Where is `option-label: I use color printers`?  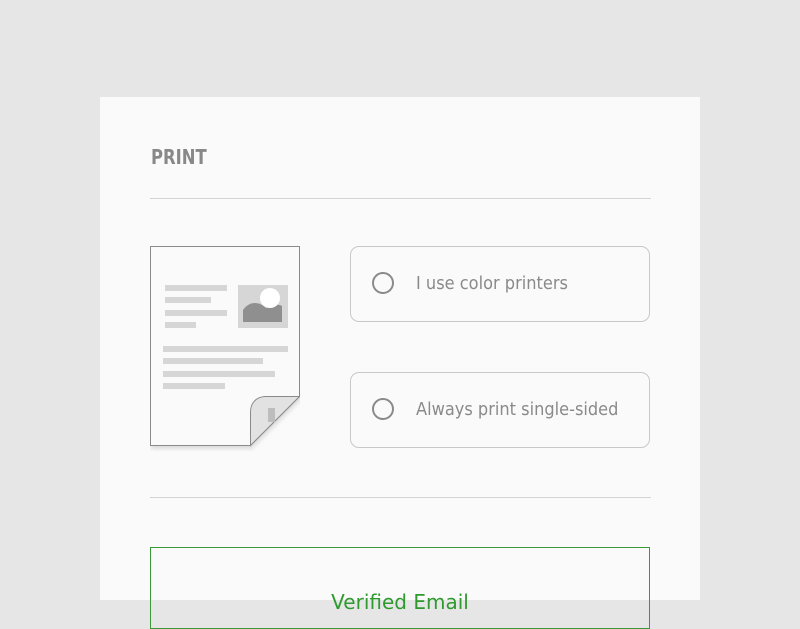 option-label: I use color printers is located at coordinates (492, 283).